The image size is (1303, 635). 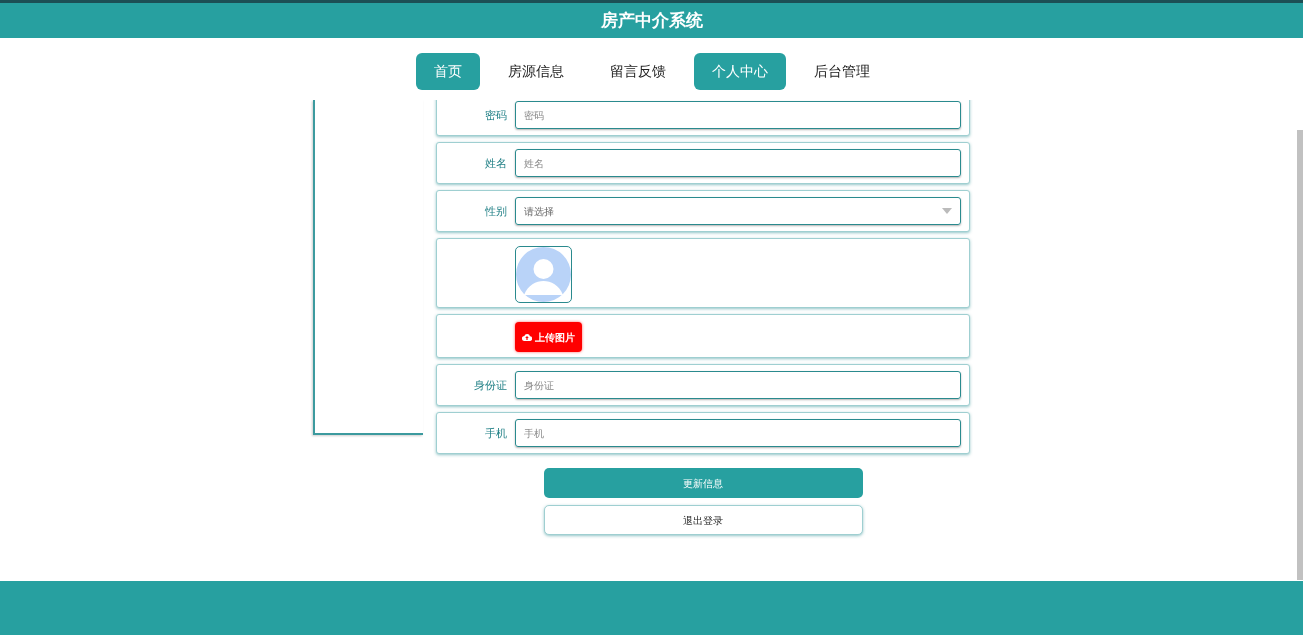 I want to click on nav-tab: 房源信息, so click(x=535, y=71).